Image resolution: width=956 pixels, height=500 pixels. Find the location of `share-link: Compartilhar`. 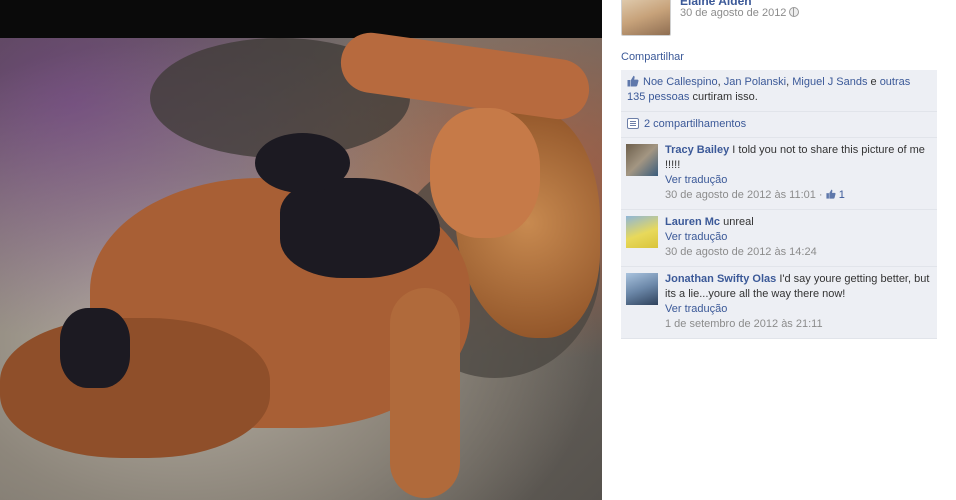

share-link: Compartilhar is located at coordinates (652, 57).